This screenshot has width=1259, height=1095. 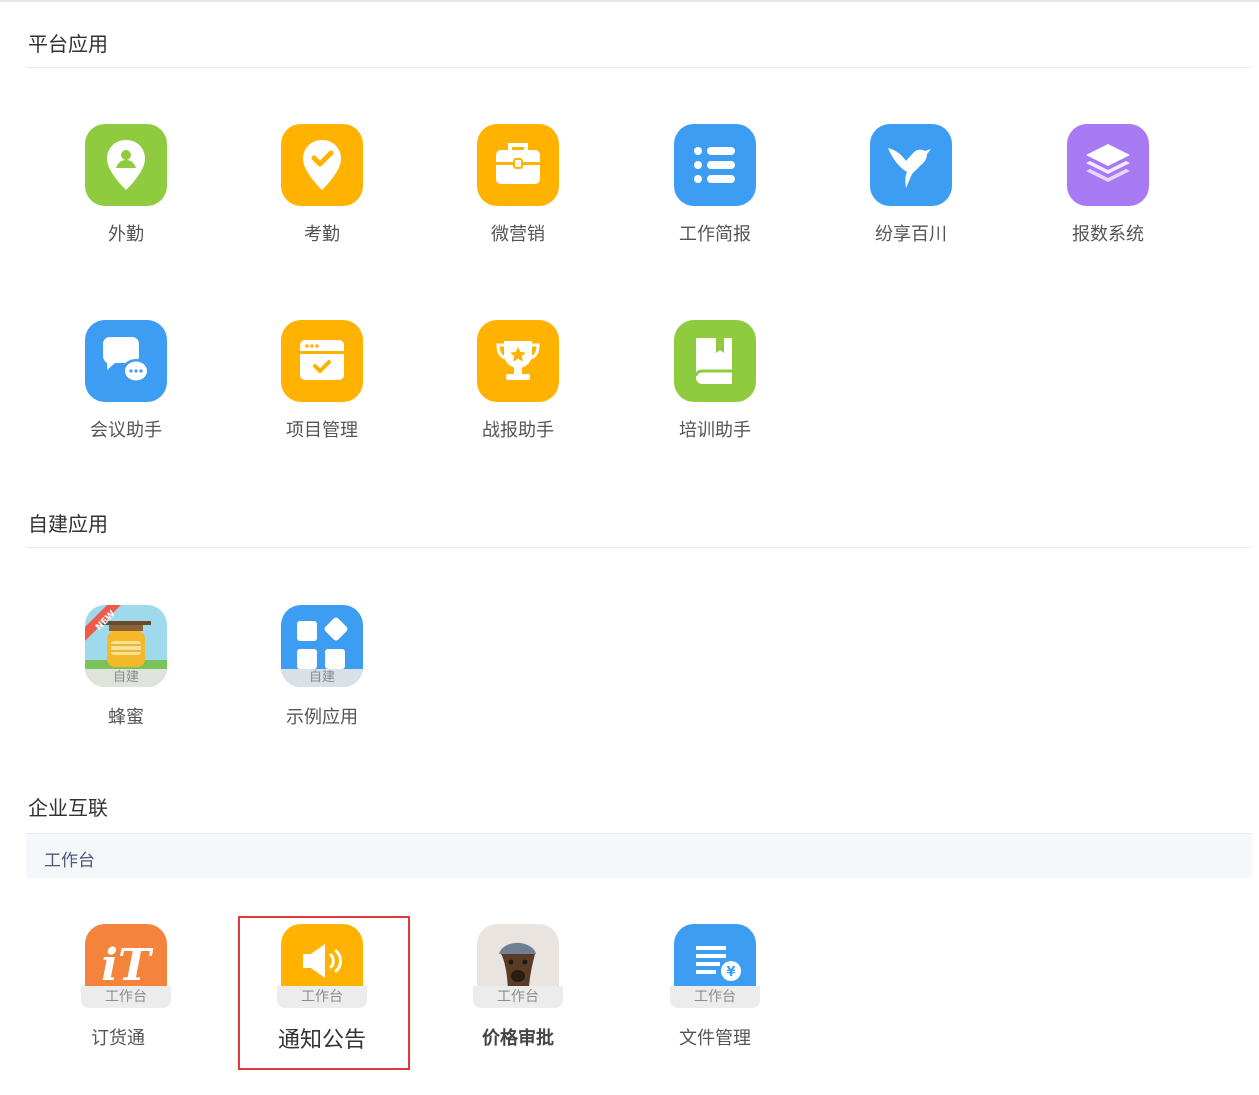 I want to click on app-tile-jiageshenpi: 工作台 价格审批, so click(x=518, y=1004).